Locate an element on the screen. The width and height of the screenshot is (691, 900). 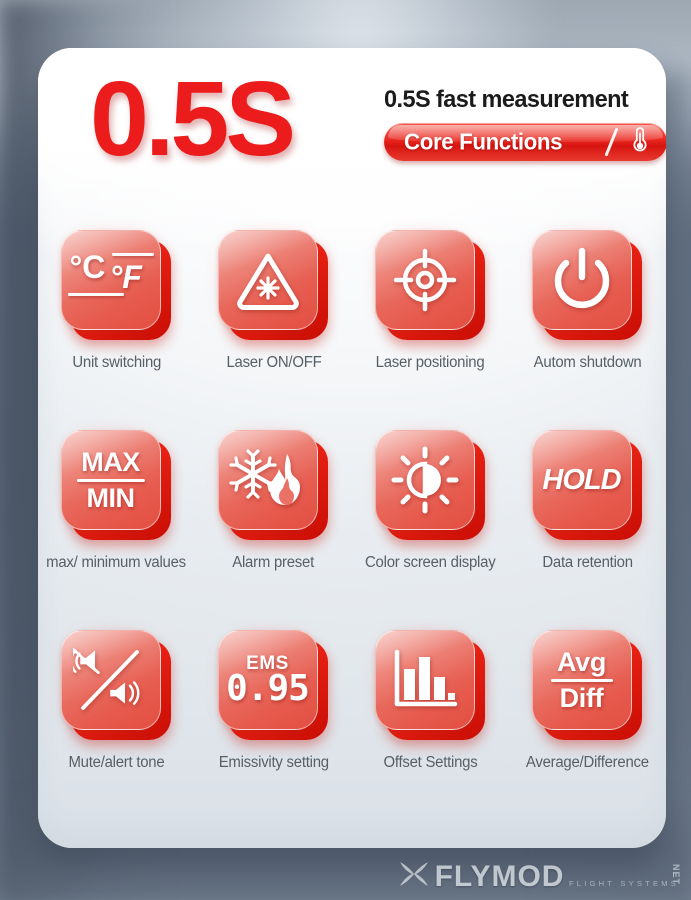
laser-warning-triangle-icon is located at coordinates (268, 280).